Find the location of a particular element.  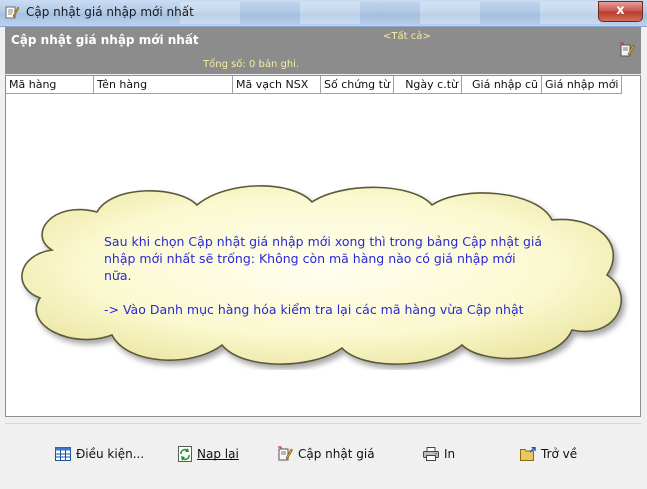

panel-title: Cập nhật giá nhập mới nhất is located at coordinates (105, 40).